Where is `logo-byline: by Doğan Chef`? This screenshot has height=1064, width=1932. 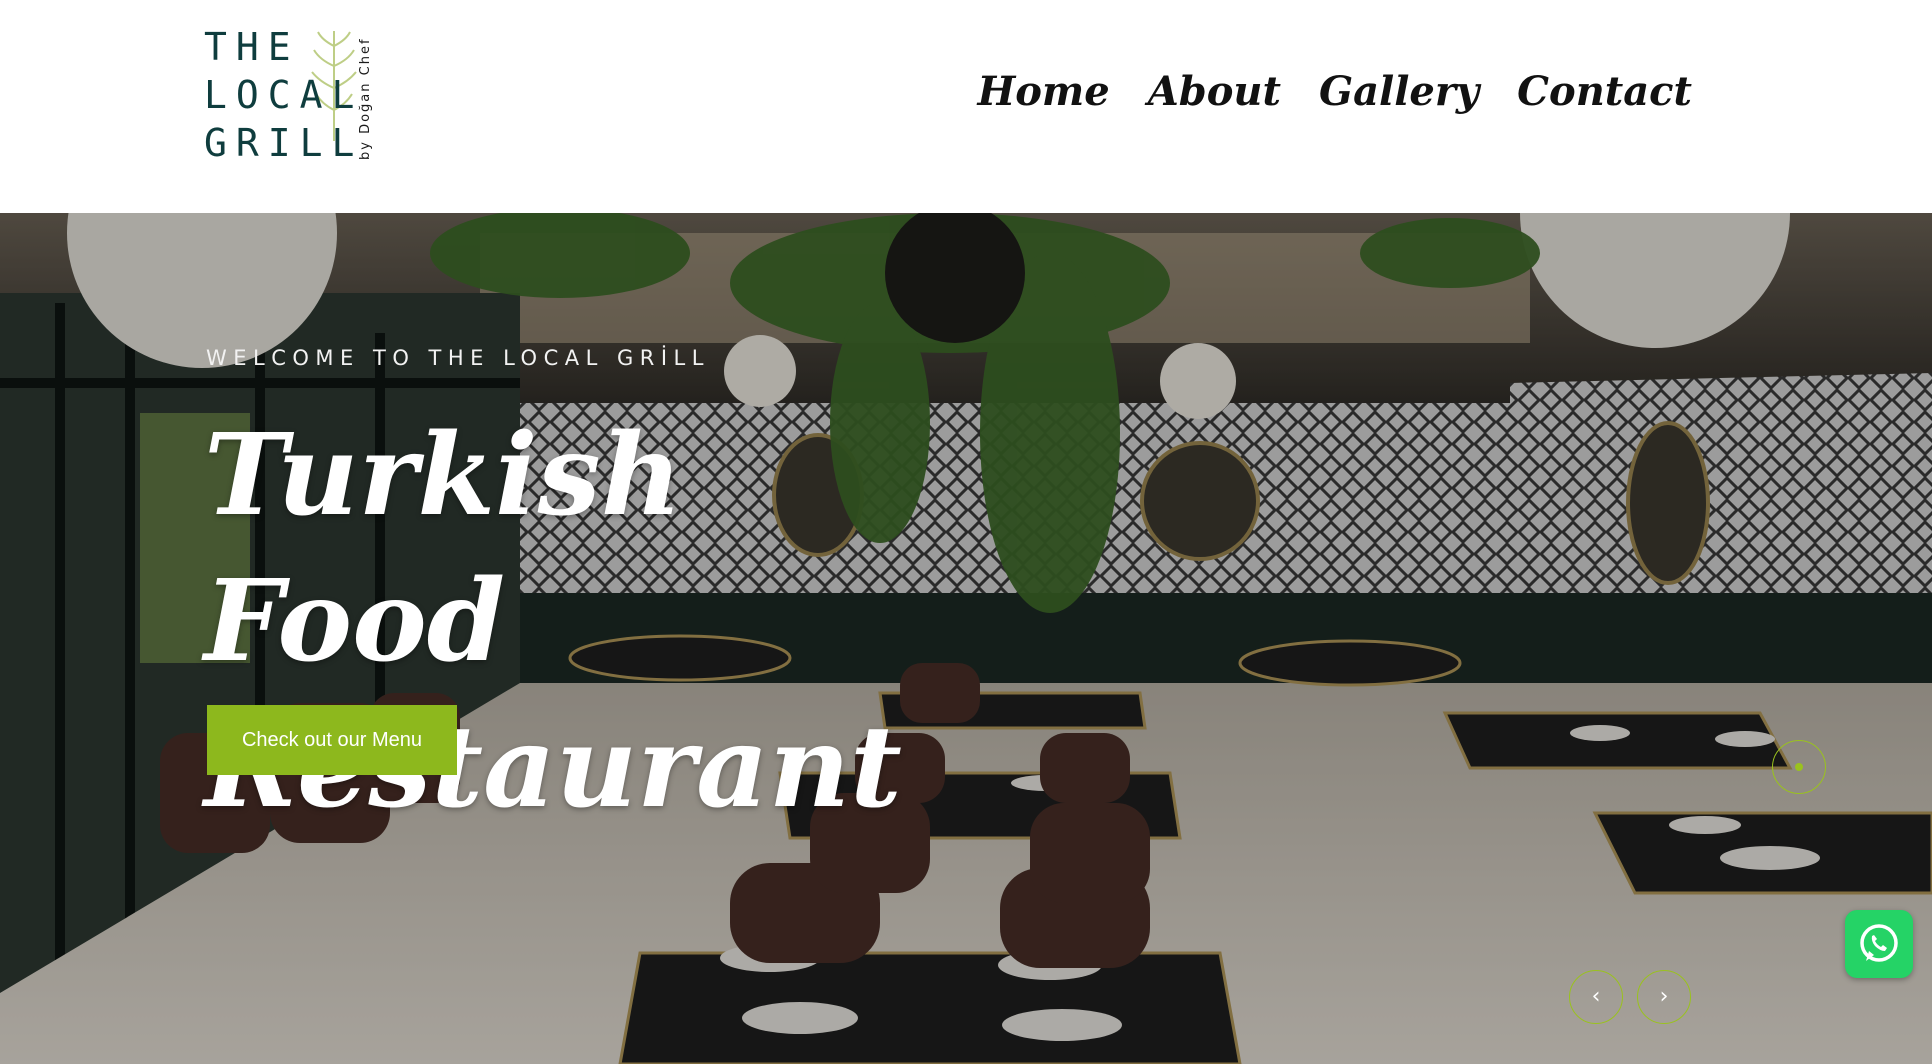
logo-byline: by Doğan Chef is located at coordinates (365, 98).